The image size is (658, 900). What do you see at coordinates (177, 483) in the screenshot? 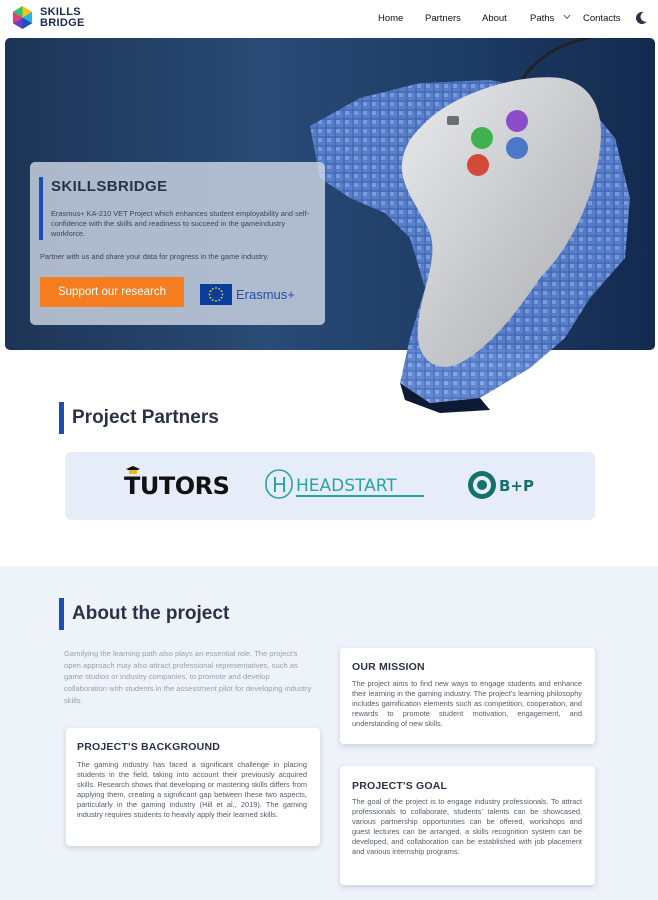
I see `partner-logo-tutors: TUTORS` at bounding box center [177, 483].